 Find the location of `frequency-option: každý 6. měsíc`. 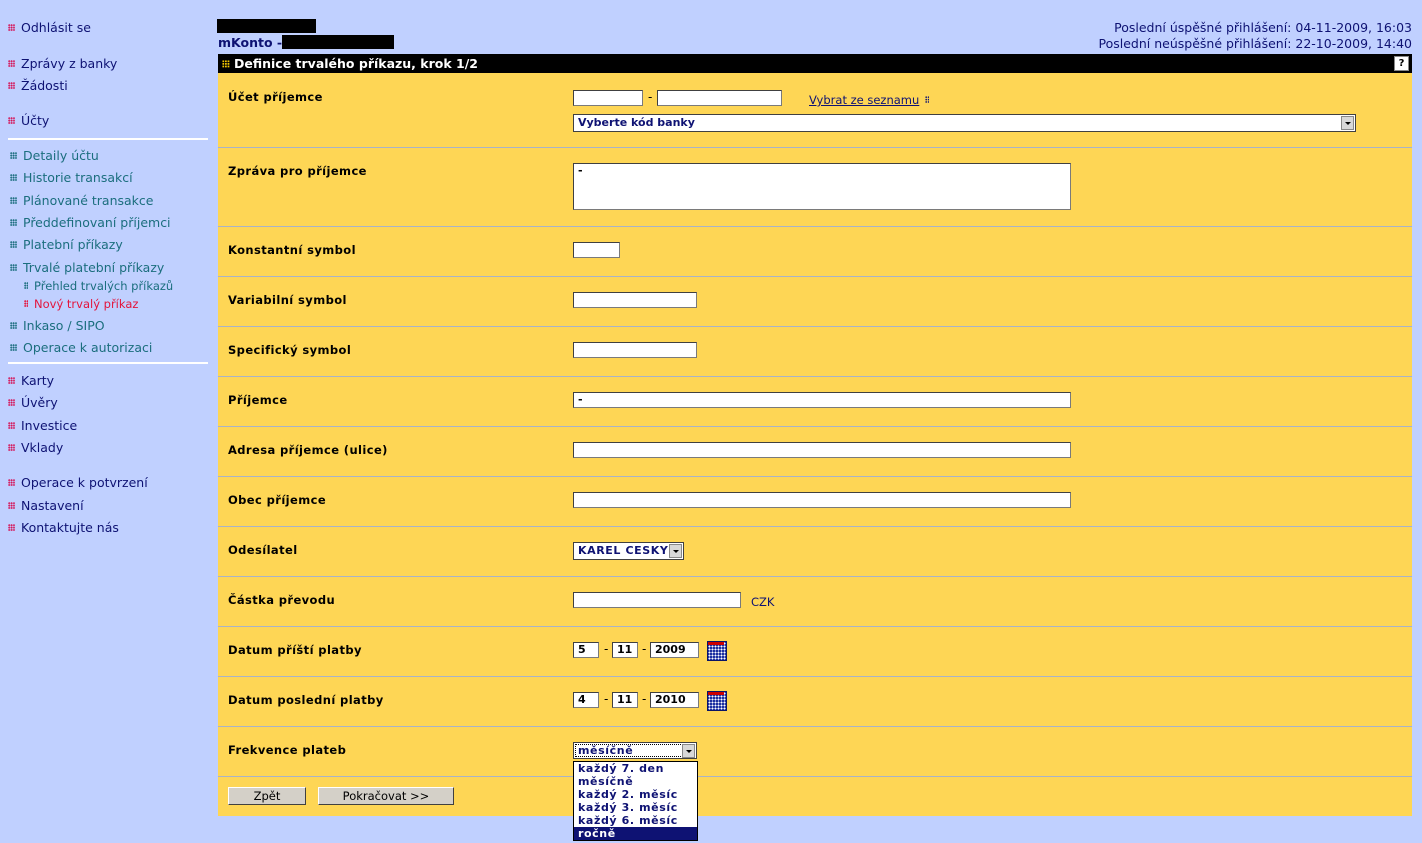

frequency-option: každý 6. měsíc is located at coordinates (635, 820).